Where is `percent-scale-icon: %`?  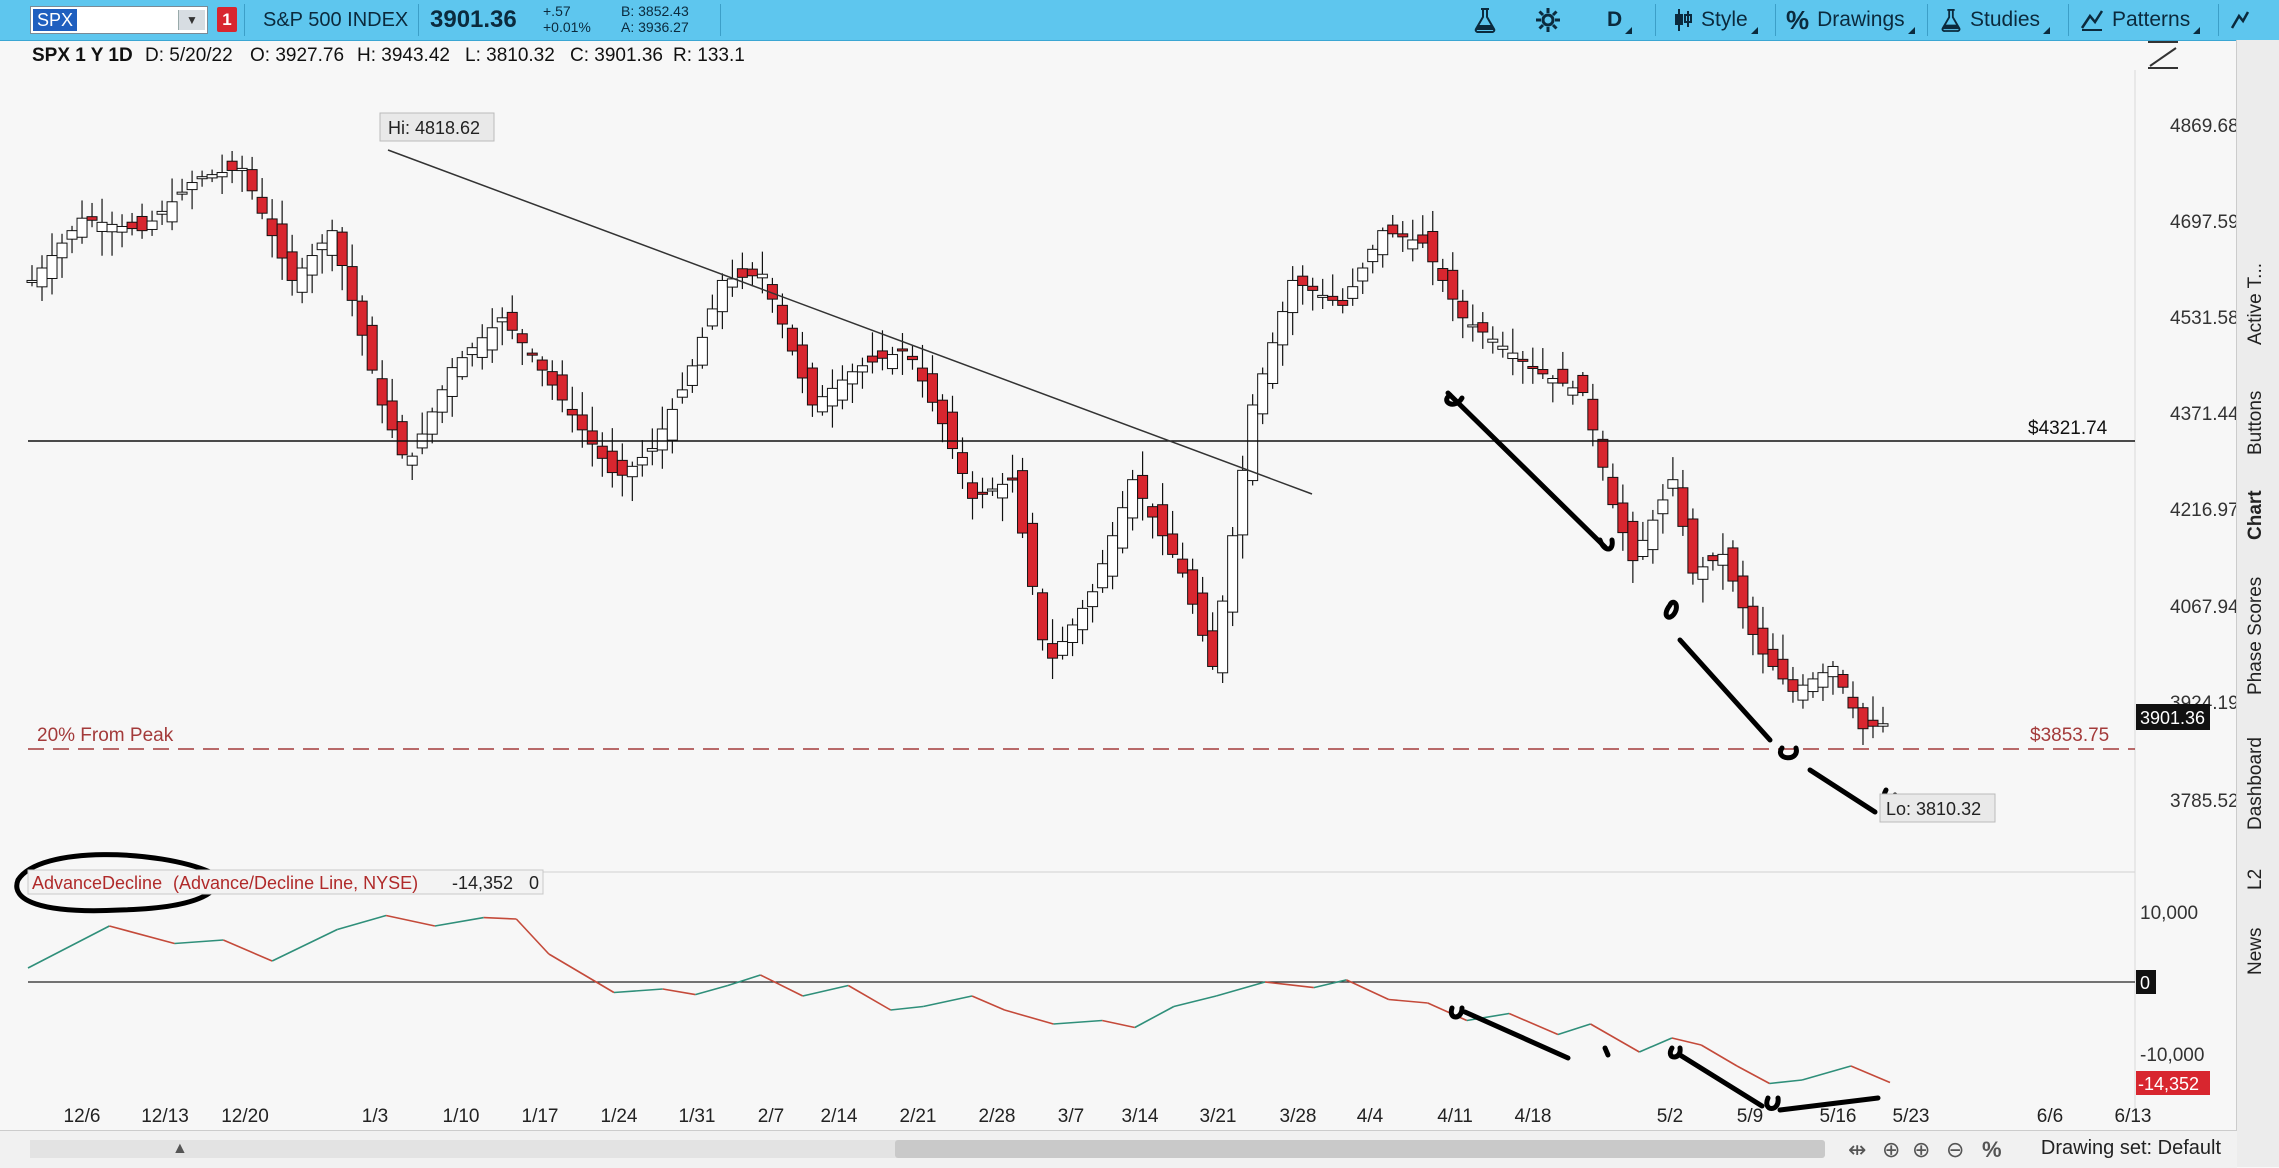
percent-scale-icon: % is located at coordinates (1992, 1150).